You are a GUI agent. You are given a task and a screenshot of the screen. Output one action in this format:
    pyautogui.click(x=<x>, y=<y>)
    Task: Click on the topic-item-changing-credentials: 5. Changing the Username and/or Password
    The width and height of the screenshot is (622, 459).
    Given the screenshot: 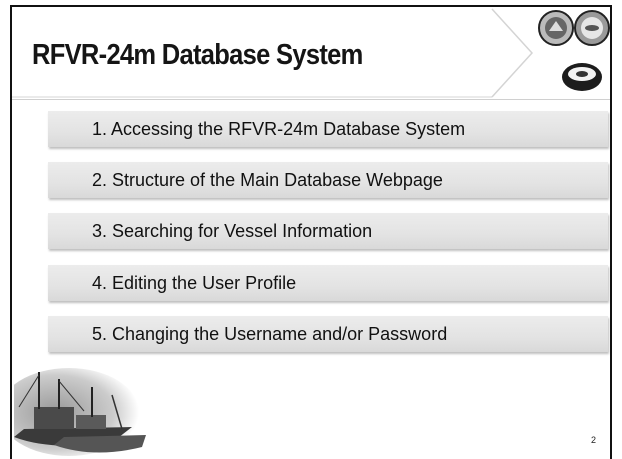 What is the action you would take?
    pyautogui.click(x=328, y=334)
    